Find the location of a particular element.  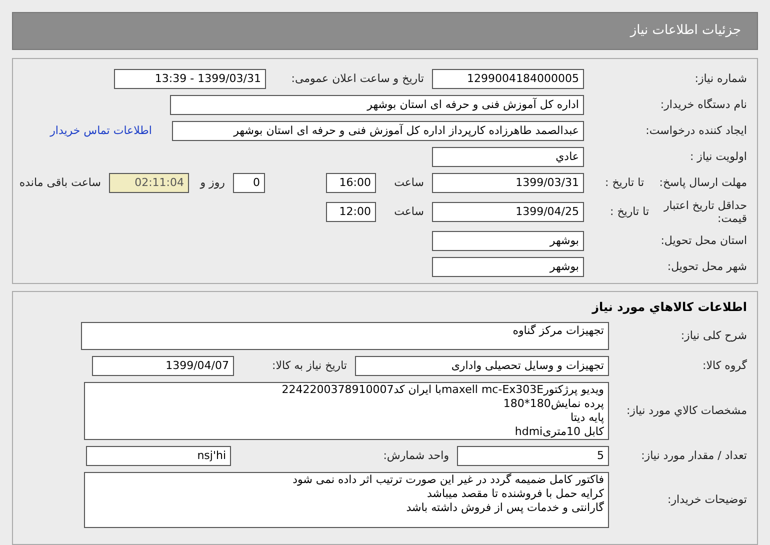

field-label: تاریخ و ساعت اعلان عمومی: is located at coordinates (357, 78).